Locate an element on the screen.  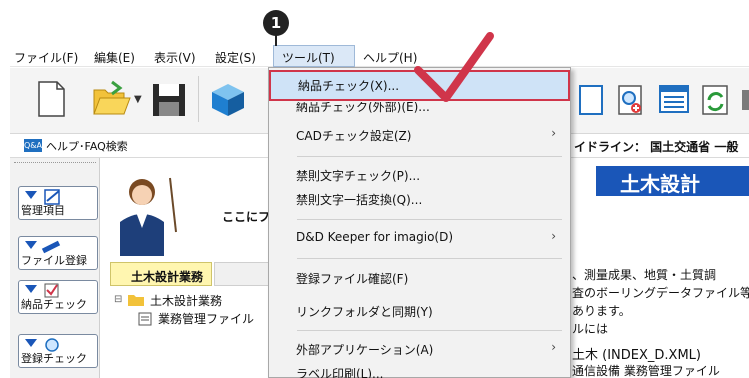
tree-collapse-icon: ⊟ is located at coordinates (118, 299).